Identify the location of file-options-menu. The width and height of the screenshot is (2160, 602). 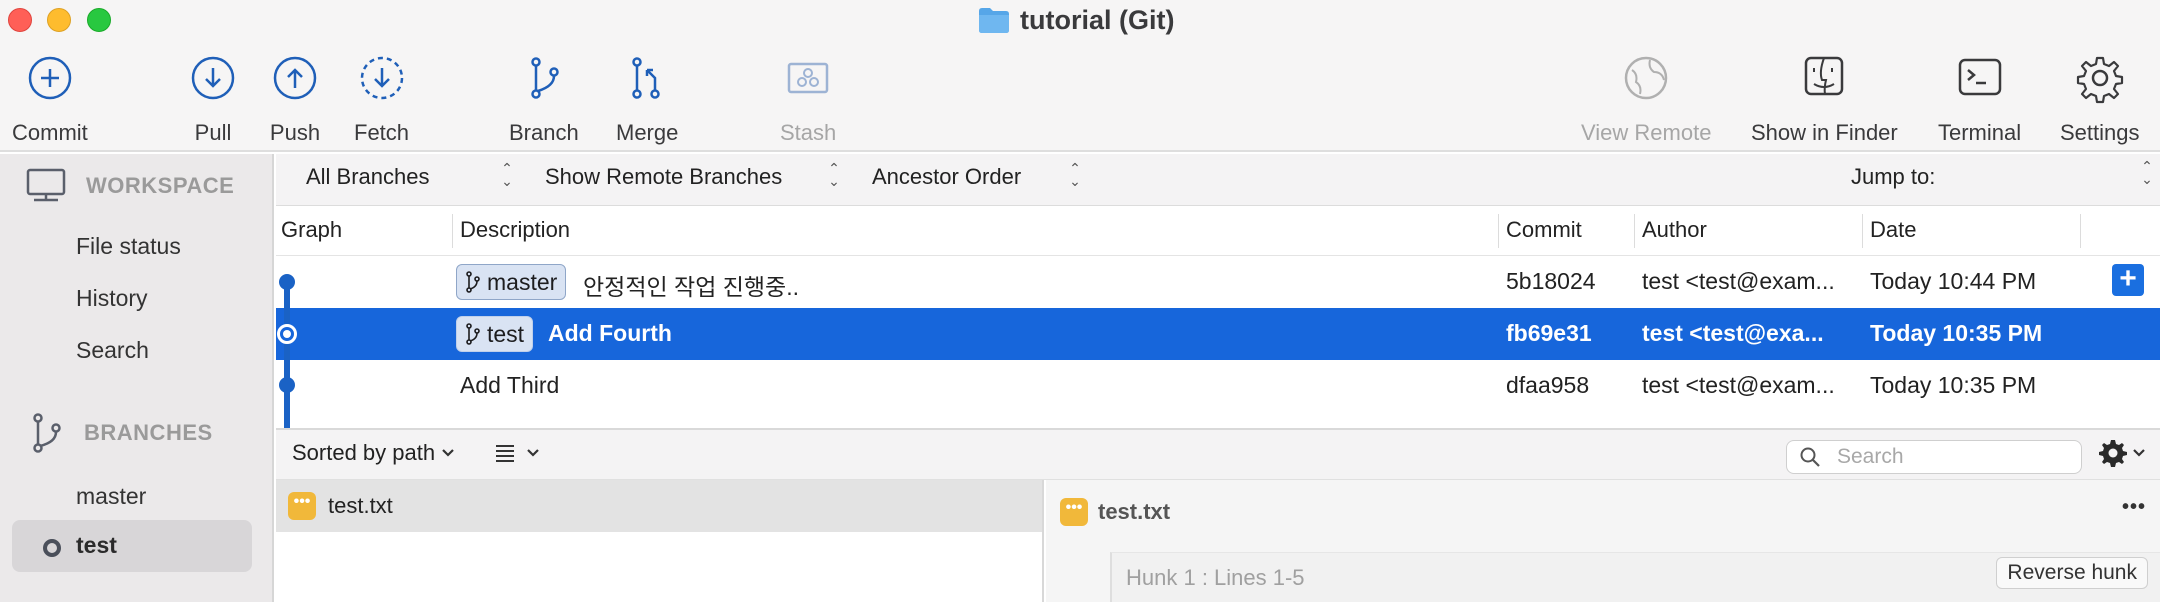
(2122, 453).